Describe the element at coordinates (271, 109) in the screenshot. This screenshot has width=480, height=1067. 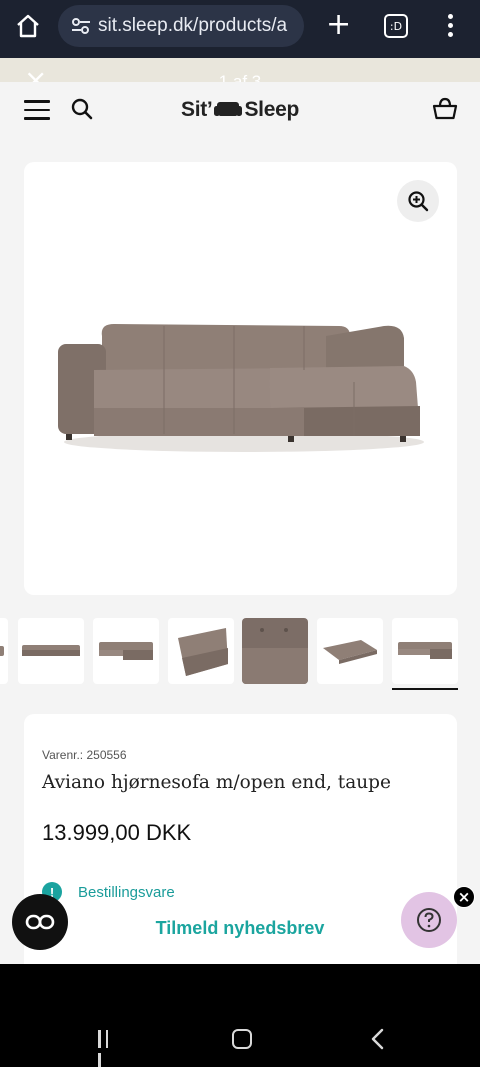
I see `logo-text-right: Sleep` at that location.